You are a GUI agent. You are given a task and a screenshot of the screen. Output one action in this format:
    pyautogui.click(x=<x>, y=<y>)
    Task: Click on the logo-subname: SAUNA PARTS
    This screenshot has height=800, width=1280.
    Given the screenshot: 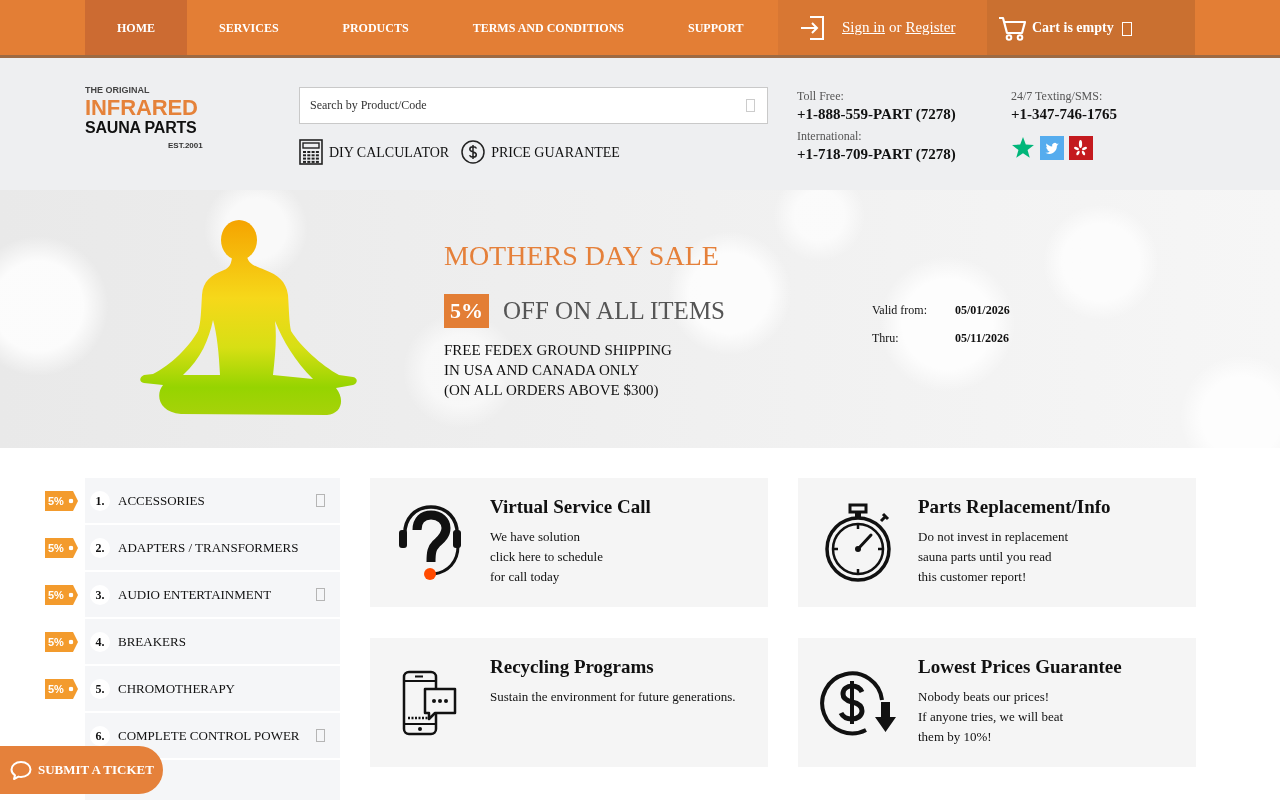 What is the action you would take?
    pyautogui.click(x=141, y=128)
    